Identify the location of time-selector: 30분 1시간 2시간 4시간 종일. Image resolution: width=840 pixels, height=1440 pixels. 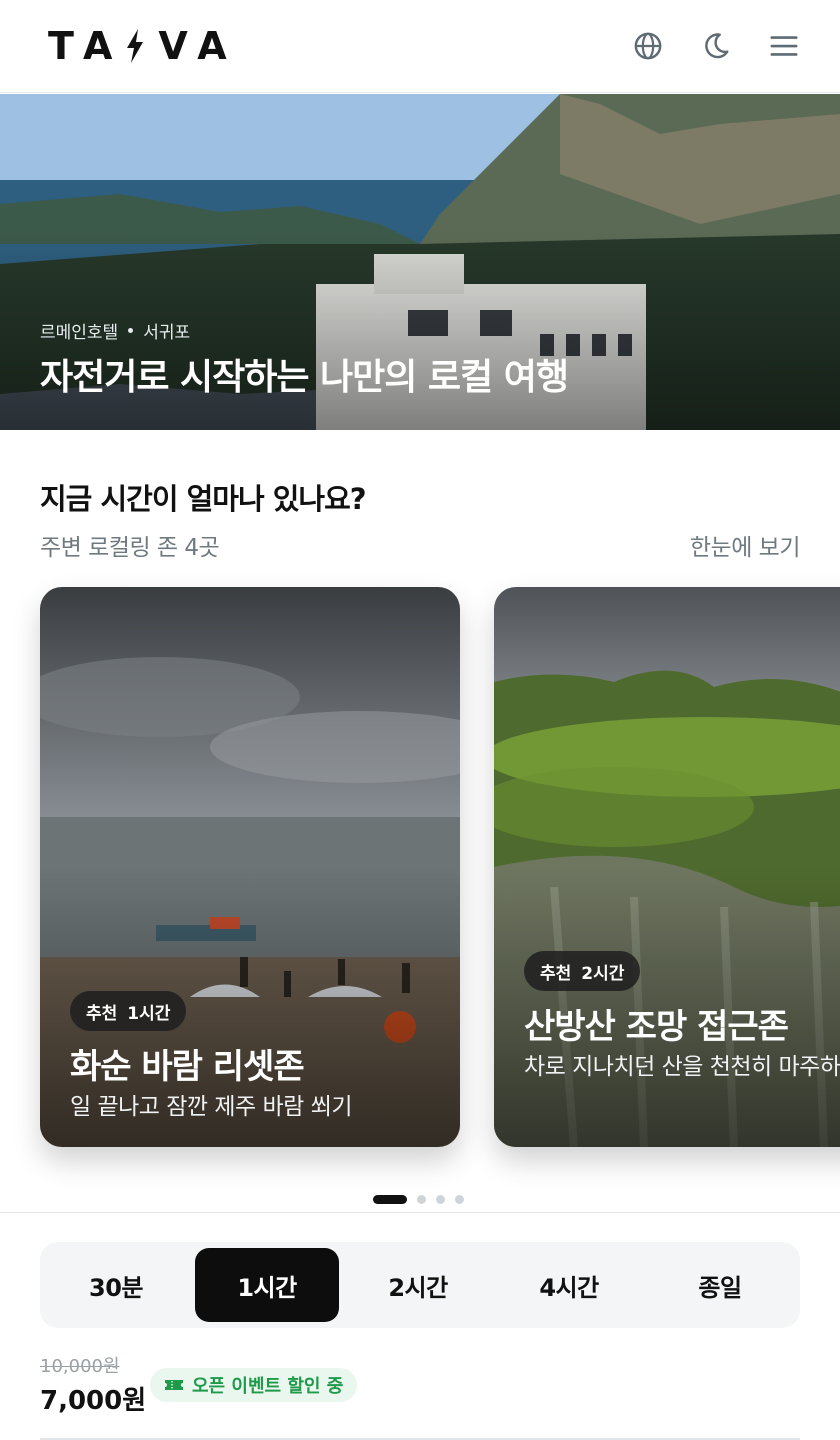
(420, 1285).